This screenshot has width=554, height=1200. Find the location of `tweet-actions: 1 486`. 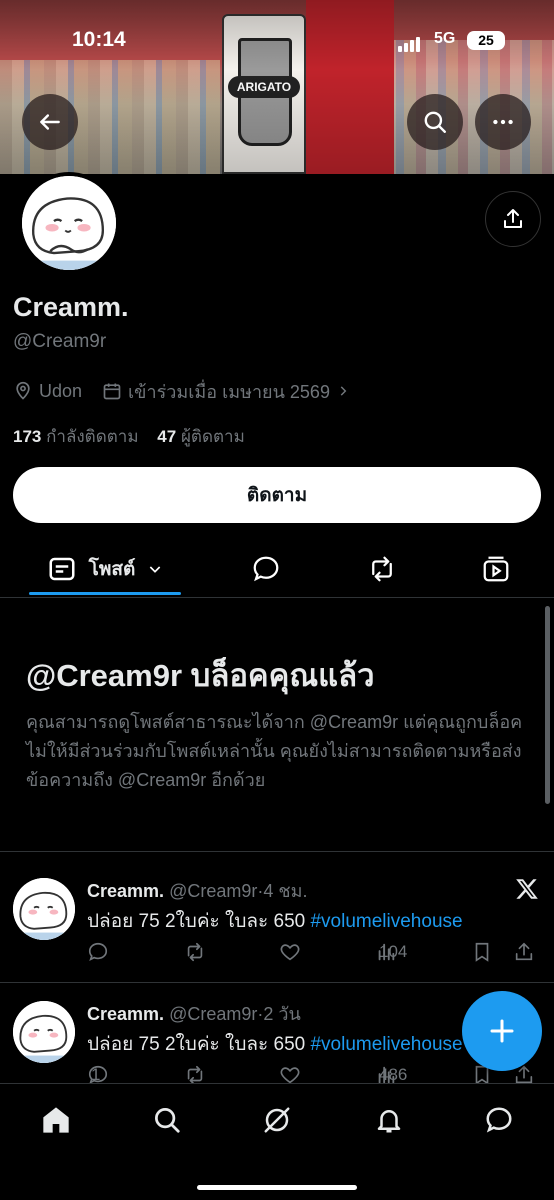

tweet-actions: 1 486 is located at coordinates (310, 1073).